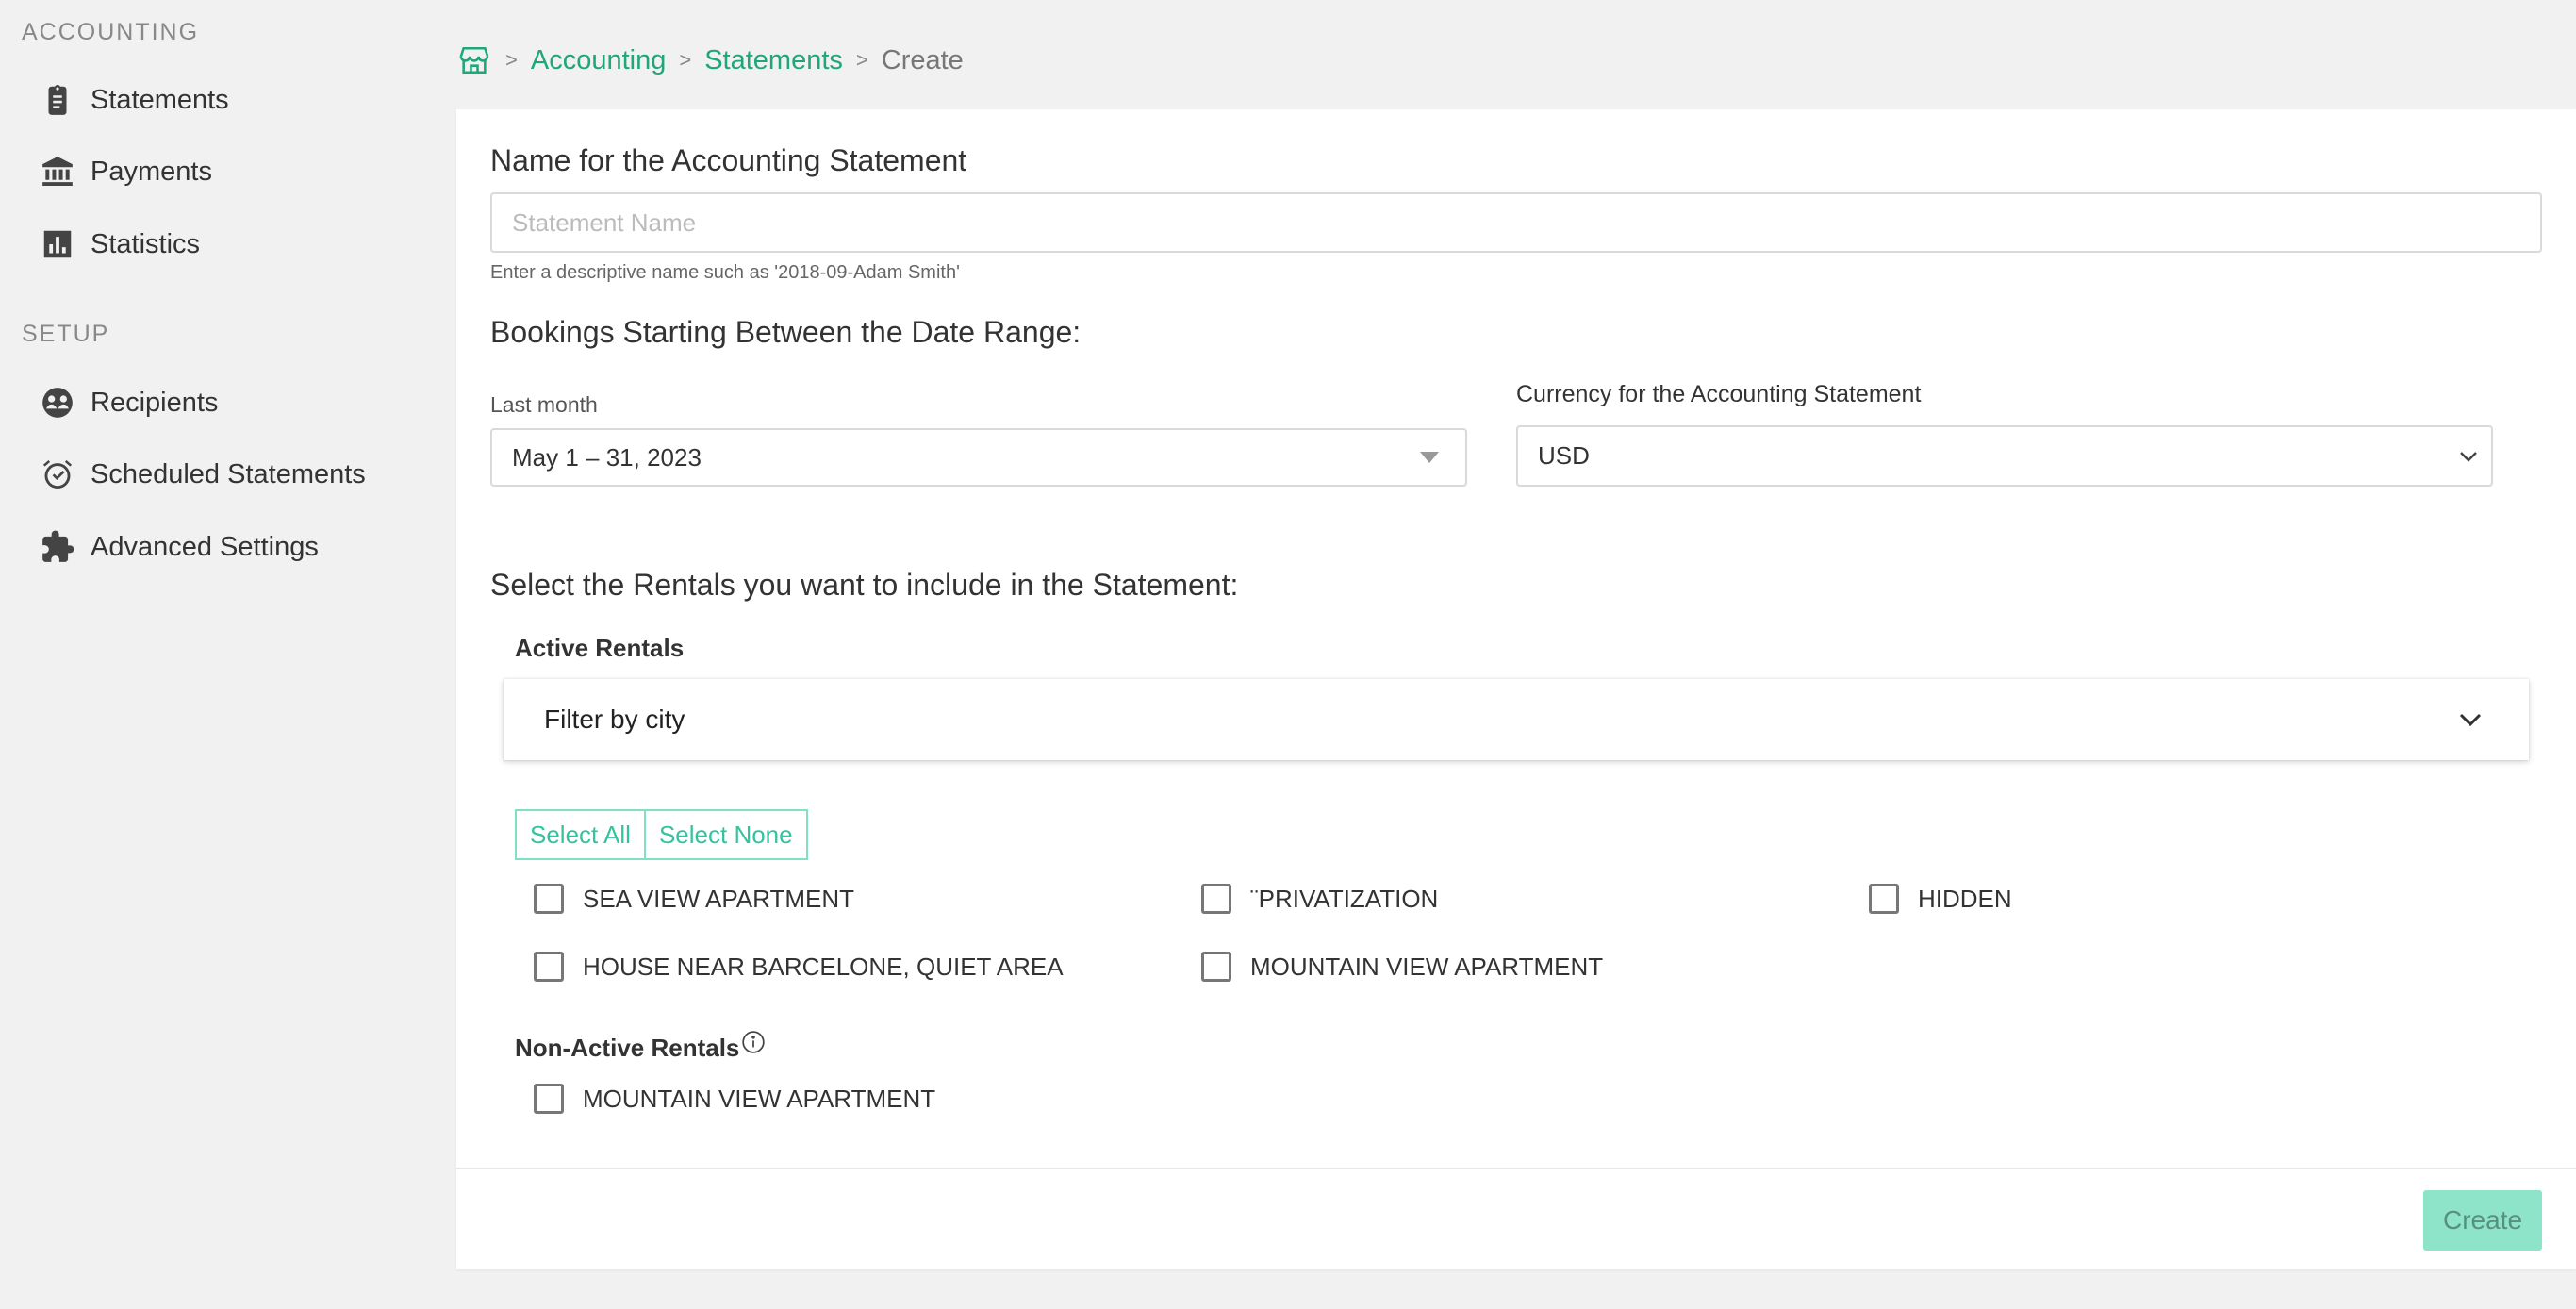  Describe the element at coordinates (1516, 1168) in the screenshot. I see `footer-divider` at that location.